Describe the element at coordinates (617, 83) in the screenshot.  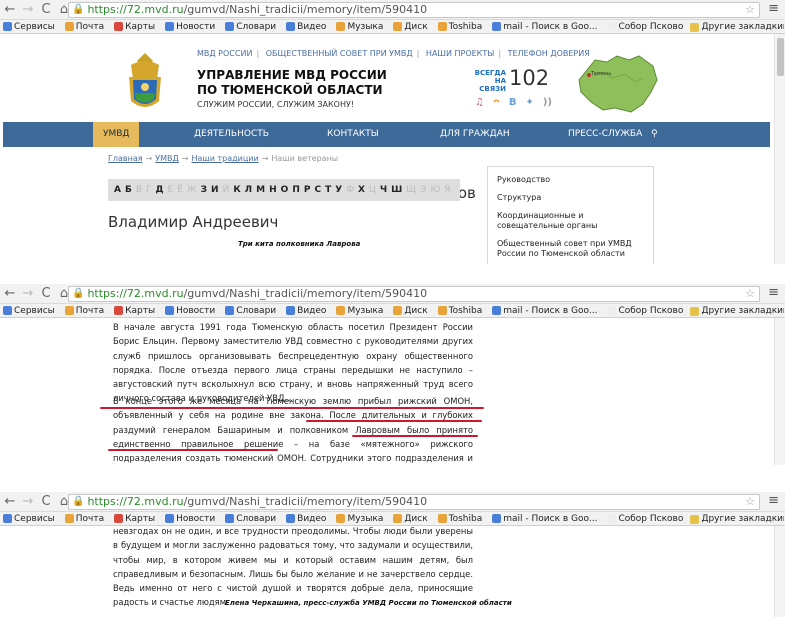
I see `region-map-image: Тюмень` at that location.